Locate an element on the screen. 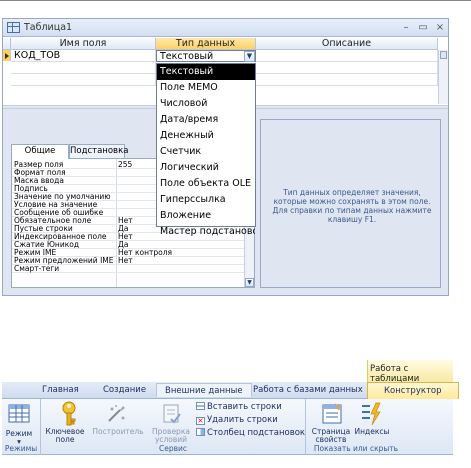 Image resolution: width=471 pixels, height=468 pixels. group-service-label: Сервис is located at coordinates (173, 448).